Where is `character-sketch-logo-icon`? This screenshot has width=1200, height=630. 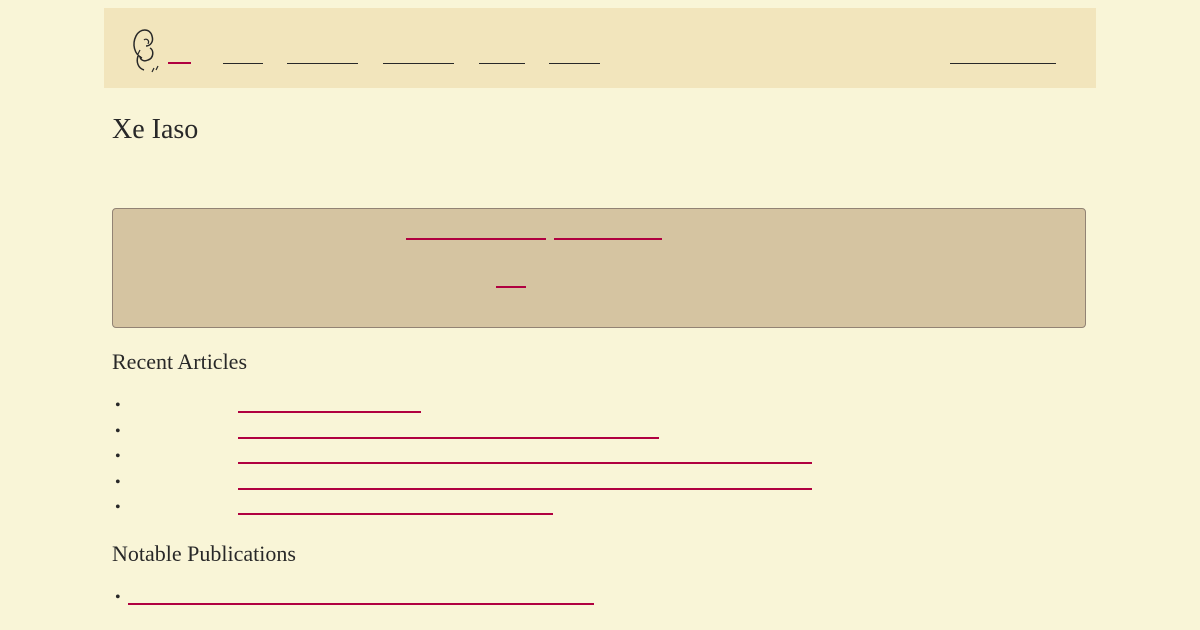 character-sketch-logo-icon is located at coordinates (146, 48).